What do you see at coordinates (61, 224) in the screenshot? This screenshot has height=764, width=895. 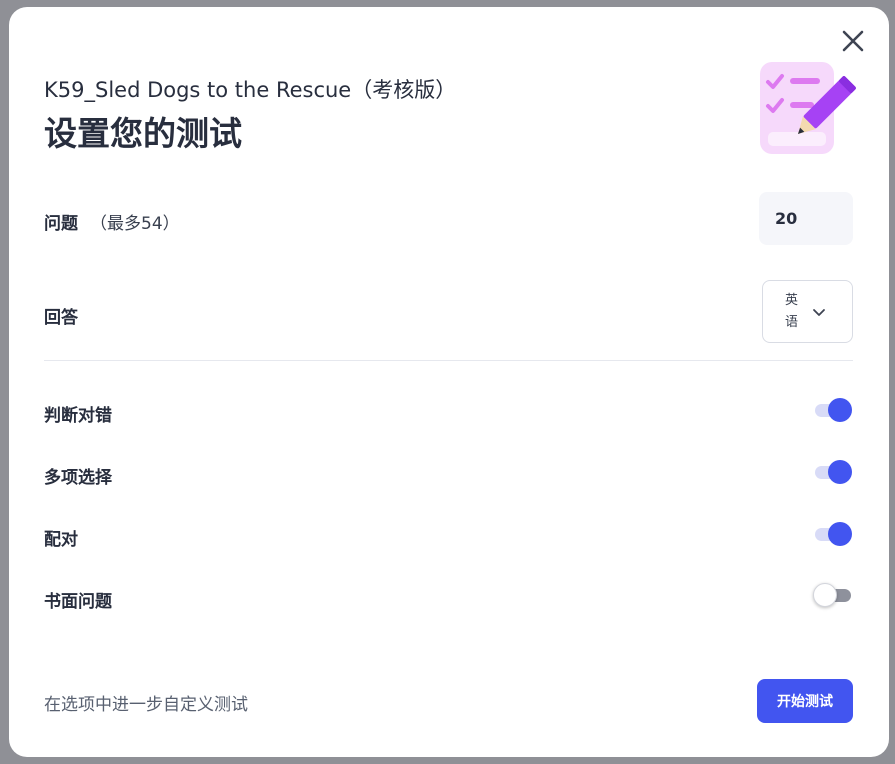 I see `questions-label: 问题` at bounding box center [61, 224].